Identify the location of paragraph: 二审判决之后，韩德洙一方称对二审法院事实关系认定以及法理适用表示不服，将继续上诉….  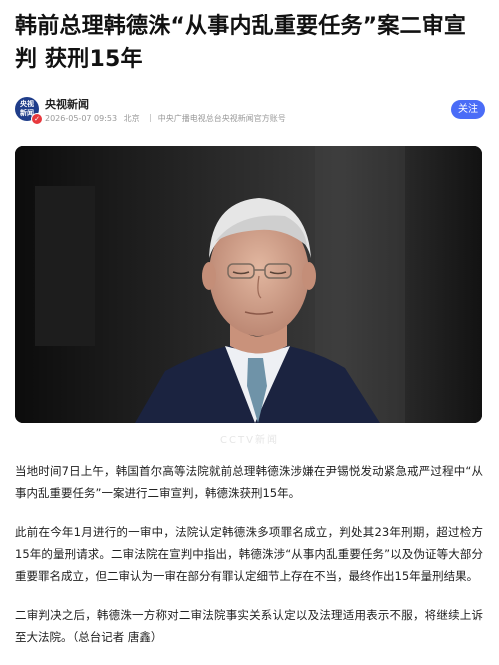
(249, 626).